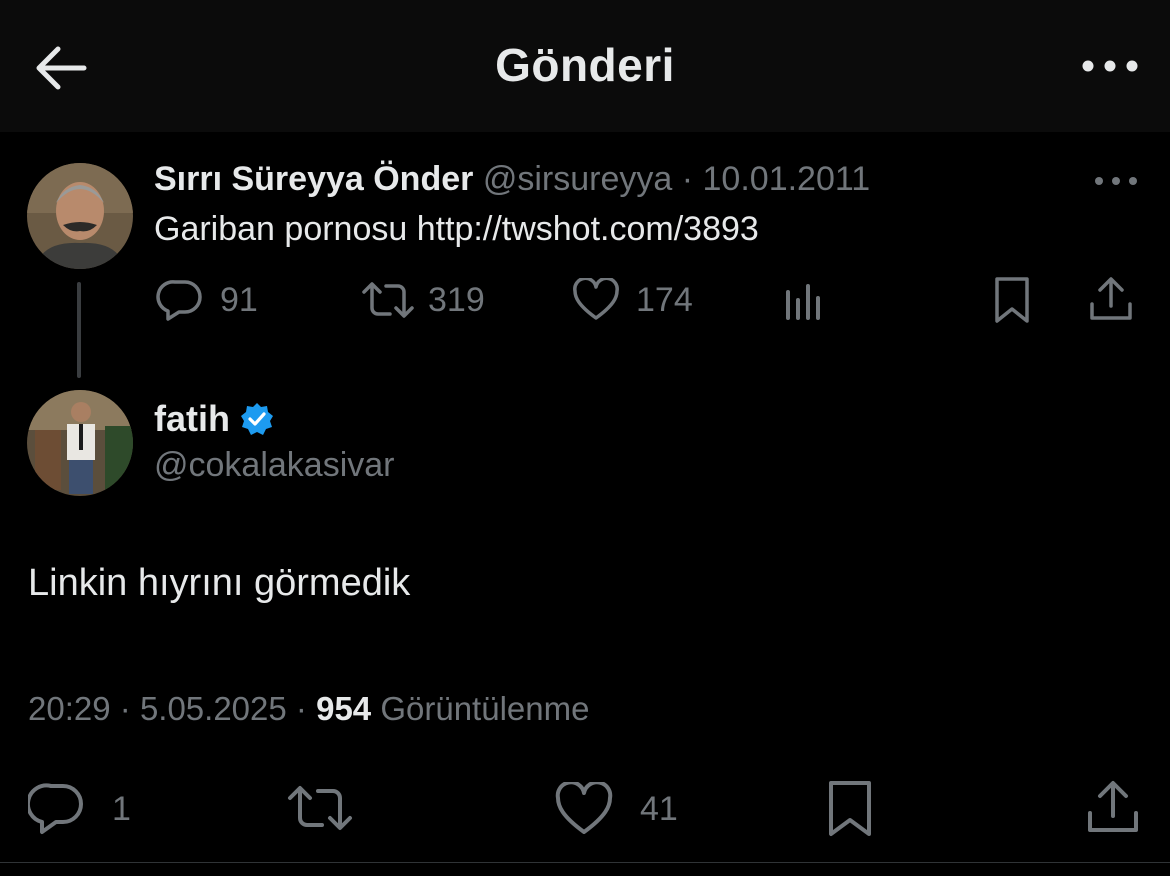 Image resolution: width=1170 pixels, height=876 pixels. I want to click on reply-button: 1, so click(79, 809).